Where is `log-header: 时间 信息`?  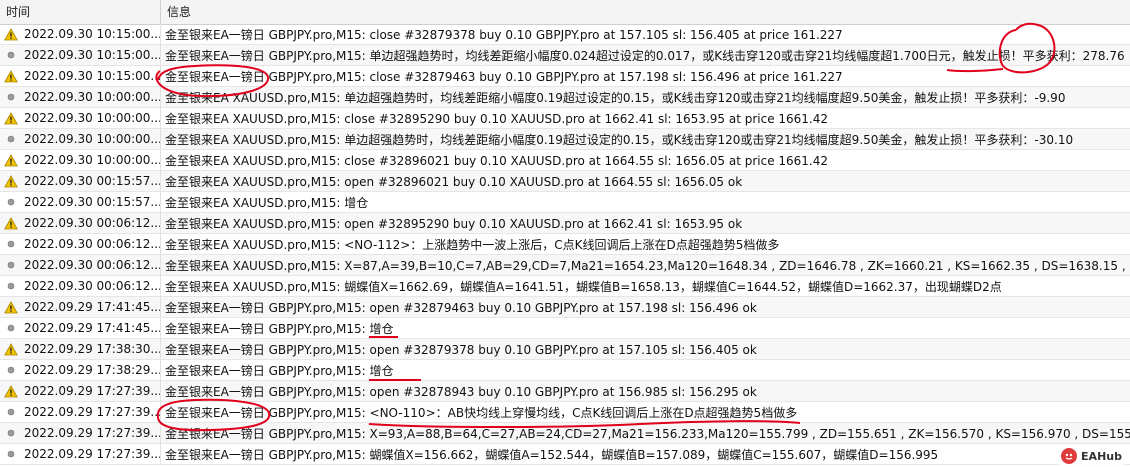 log-header: 时间 信息 is located at coordinates (565, 12).